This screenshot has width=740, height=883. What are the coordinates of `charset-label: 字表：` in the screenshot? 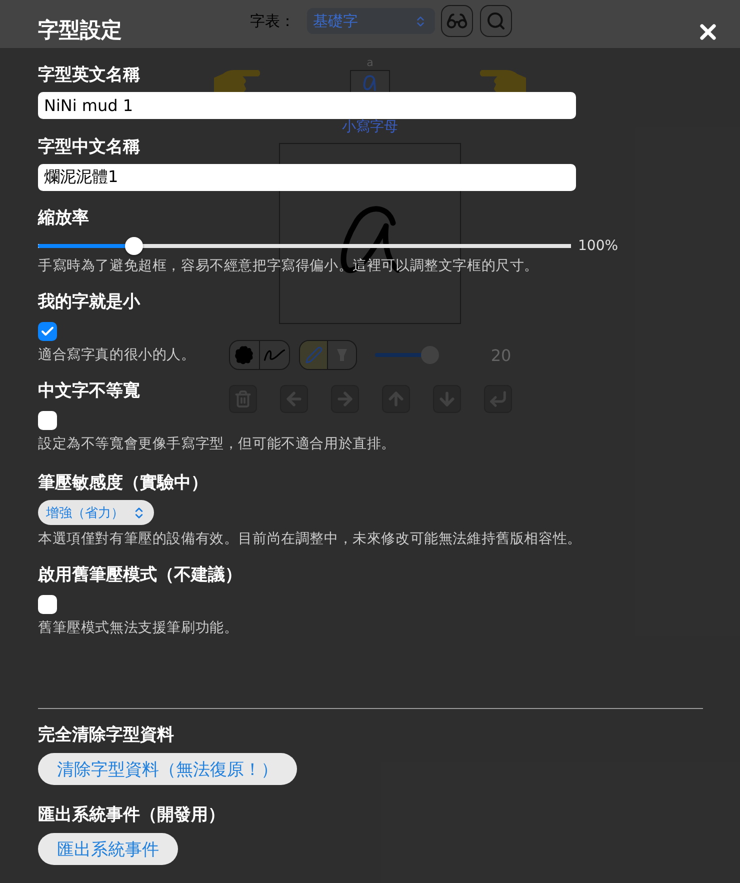 It's located at (272, 21).